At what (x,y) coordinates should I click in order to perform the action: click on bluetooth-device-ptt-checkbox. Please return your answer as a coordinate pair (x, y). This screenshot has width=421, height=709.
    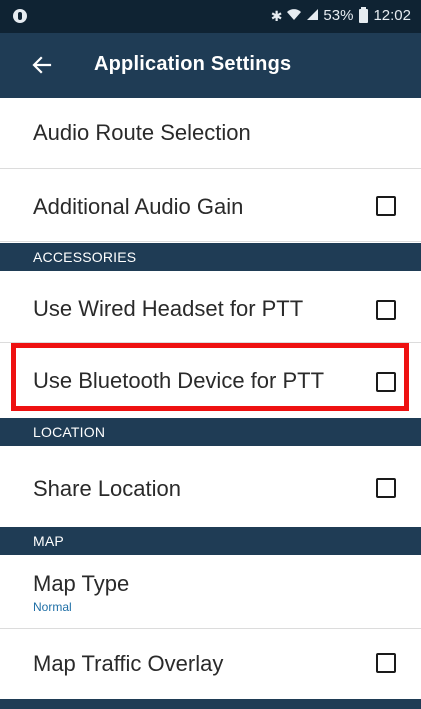
    Looking at the image, I should click on (386, 382).